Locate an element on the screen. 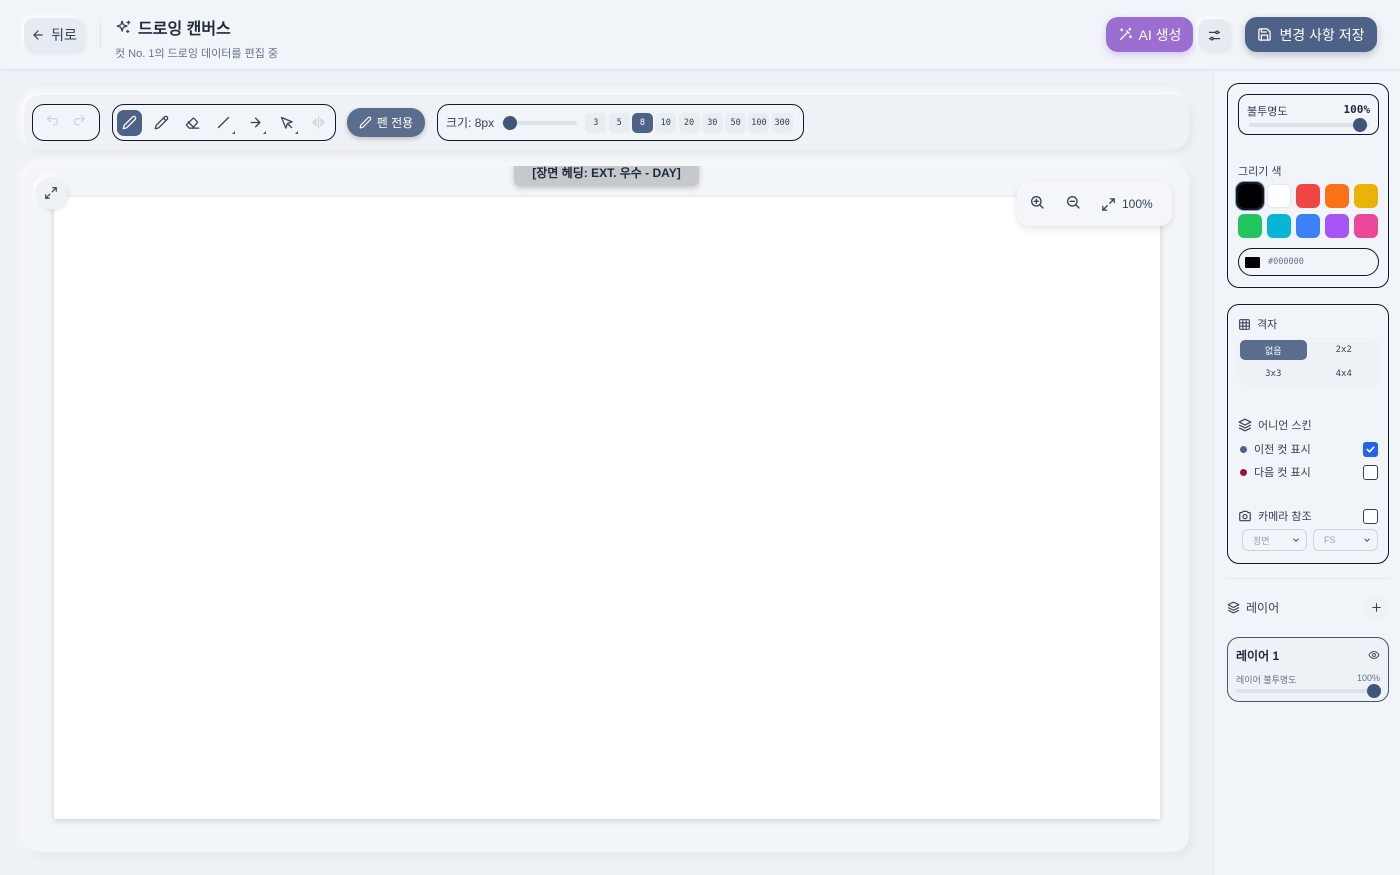 This screenshot has height=875, width=1400. layer-opacity-slider is located at coordinates (1305, 691).